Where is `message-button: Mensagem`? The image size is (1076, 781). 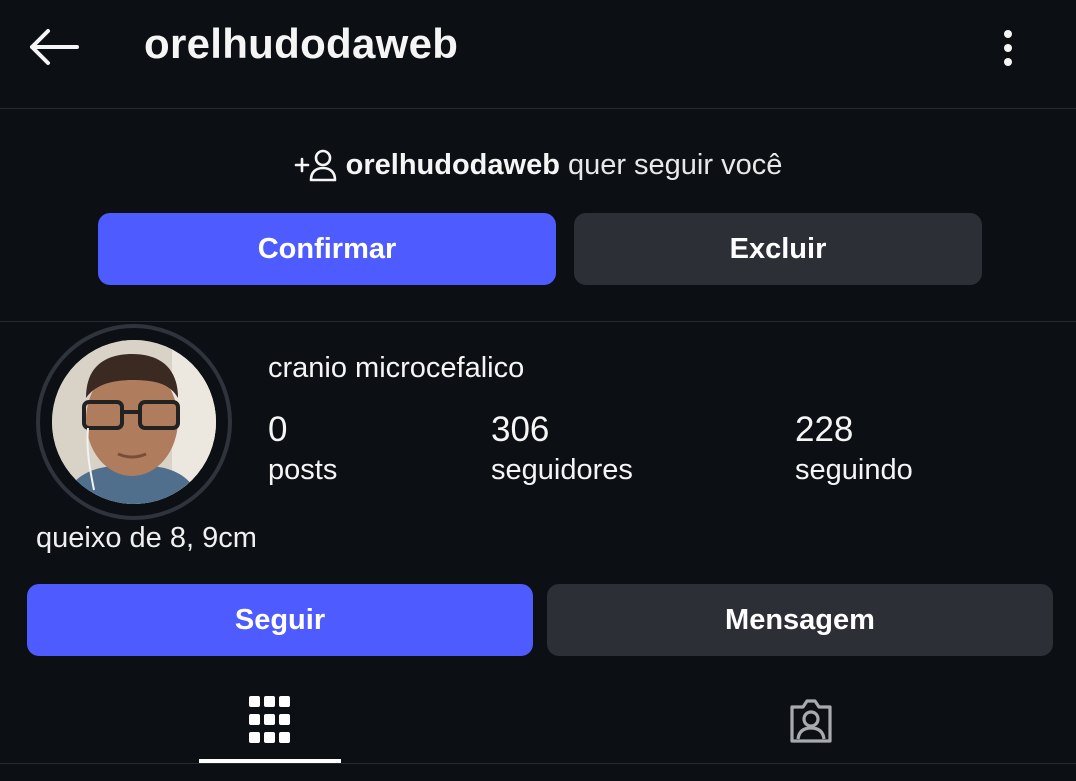
message-button: Mensagem is located at coordinates (800, 620).